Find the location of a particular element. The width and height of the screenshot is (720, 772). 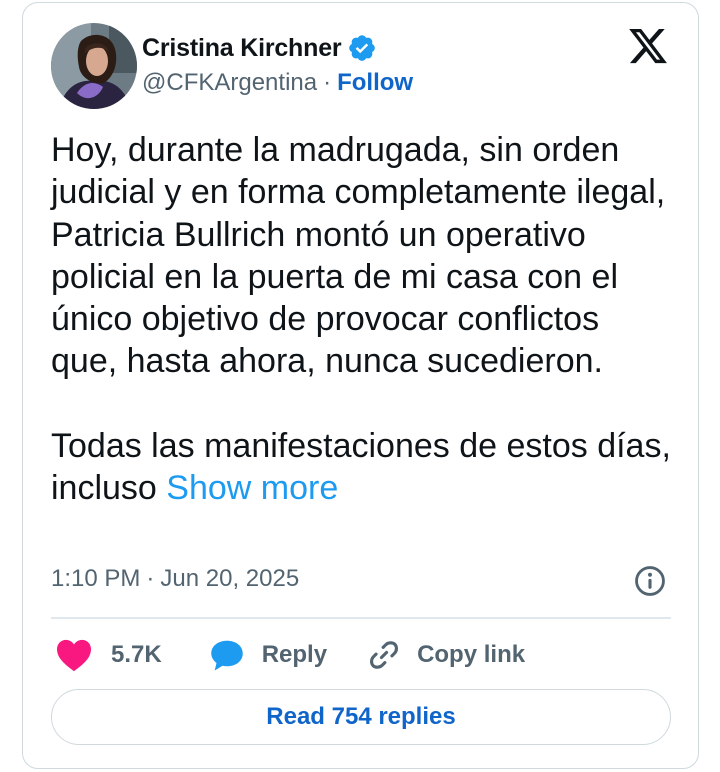

copy-link-button: Copy link is located at coordinates (446, 655).